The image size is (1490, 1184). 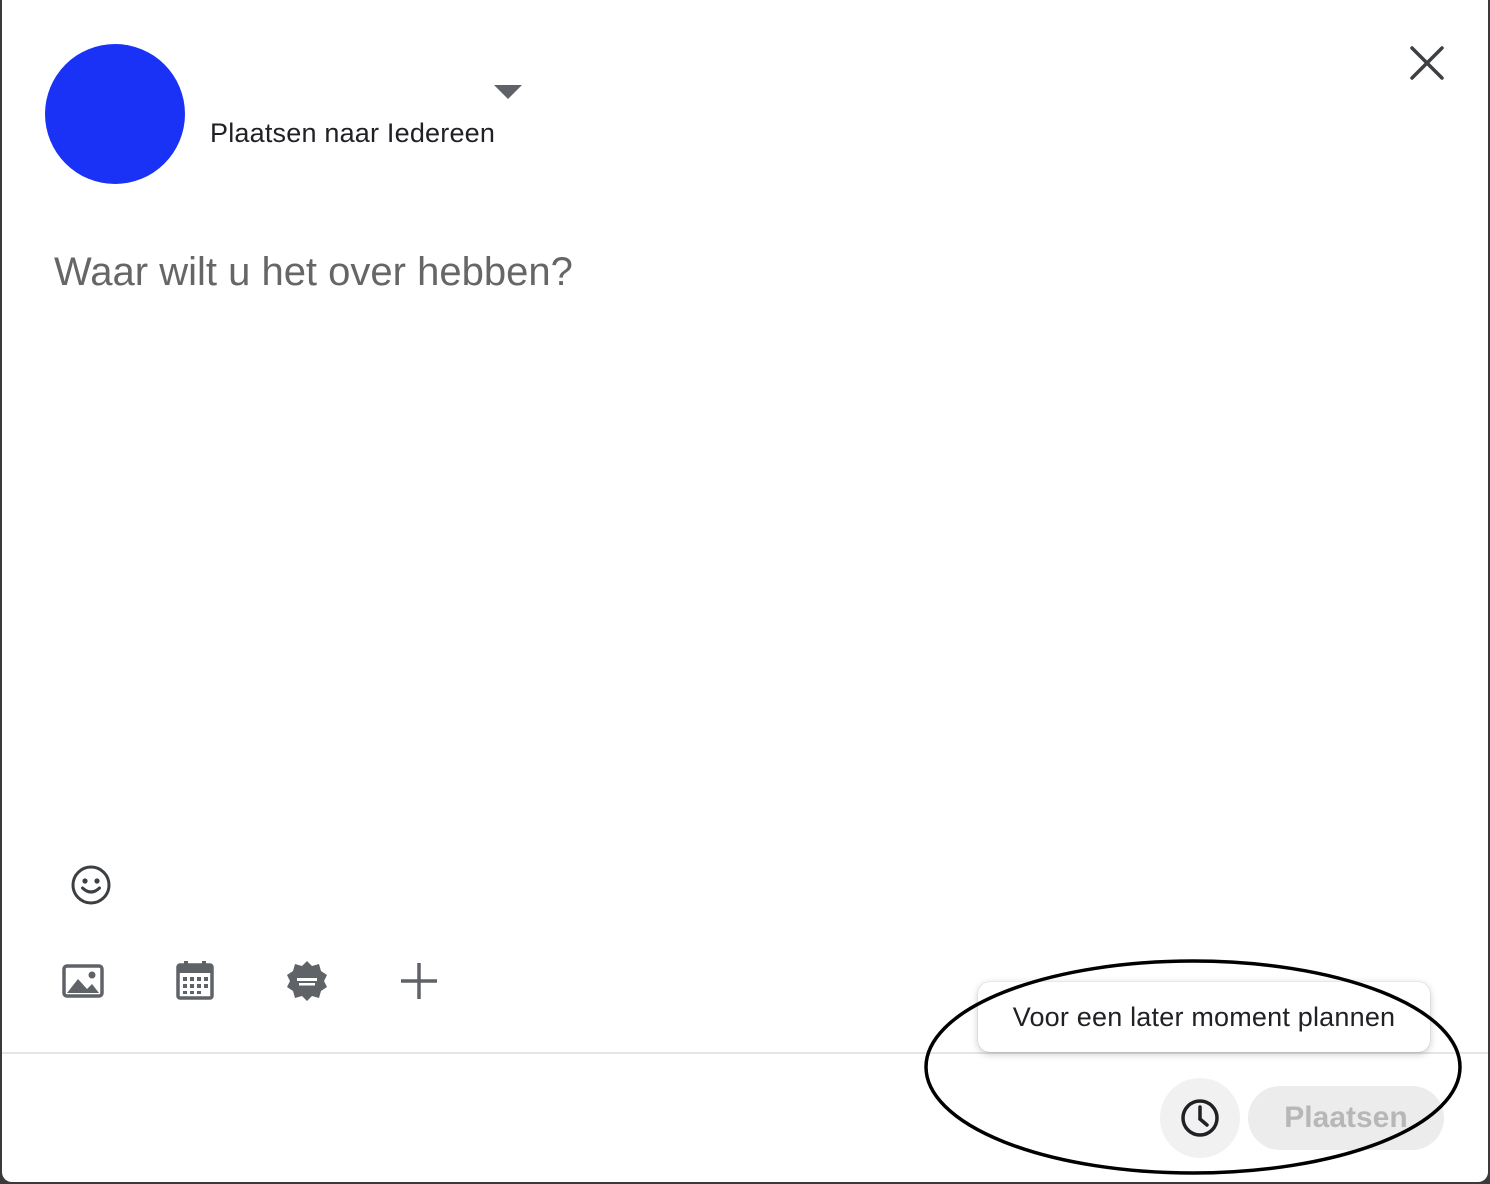 What do you see at coordinates (83, 981) in the screenshot?
I see `image-icon` at bounding box center [83, 981].